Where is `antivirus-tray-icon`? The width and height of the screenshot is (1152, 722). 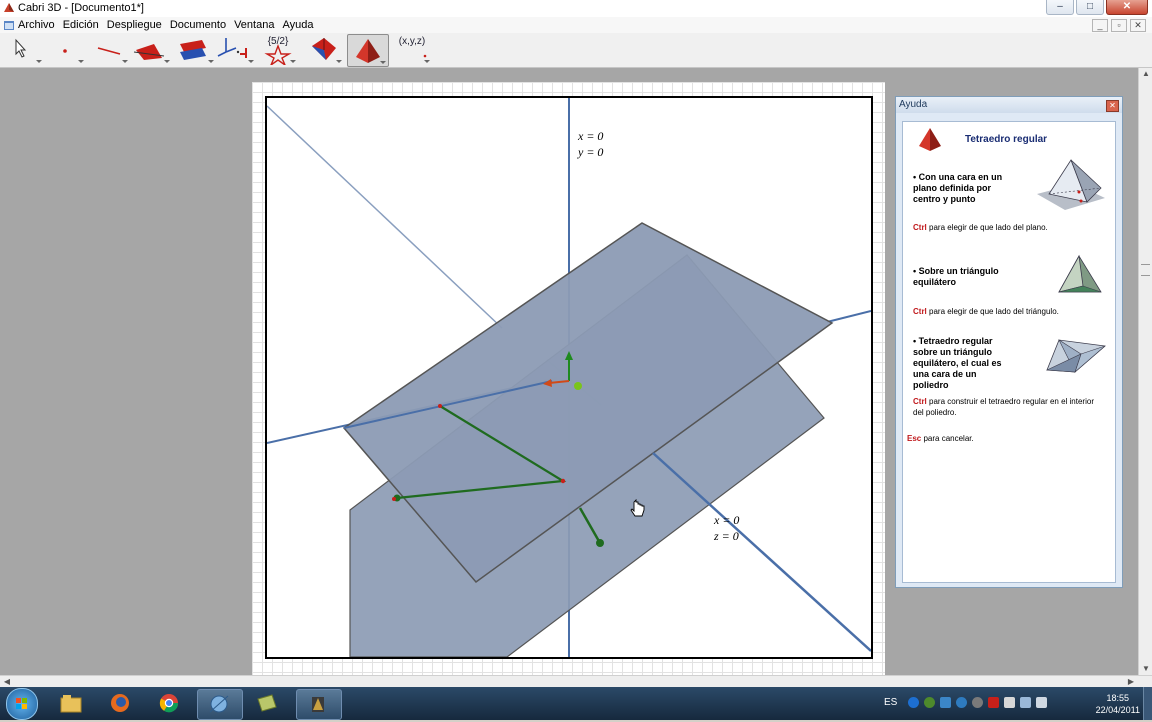
antivirus-tray-icon is located at coordinates (993, 702).